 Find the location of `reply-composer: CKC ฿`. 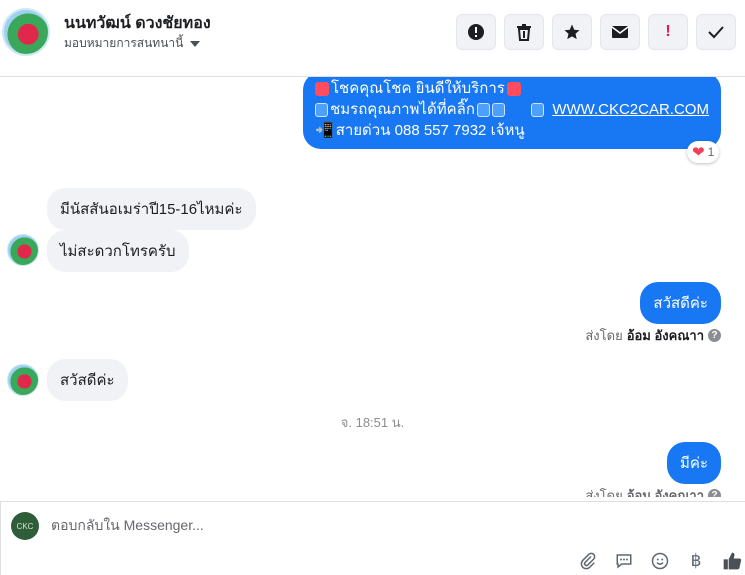

reply-composer: CKC ฿ is located at coordinates (372, 538).